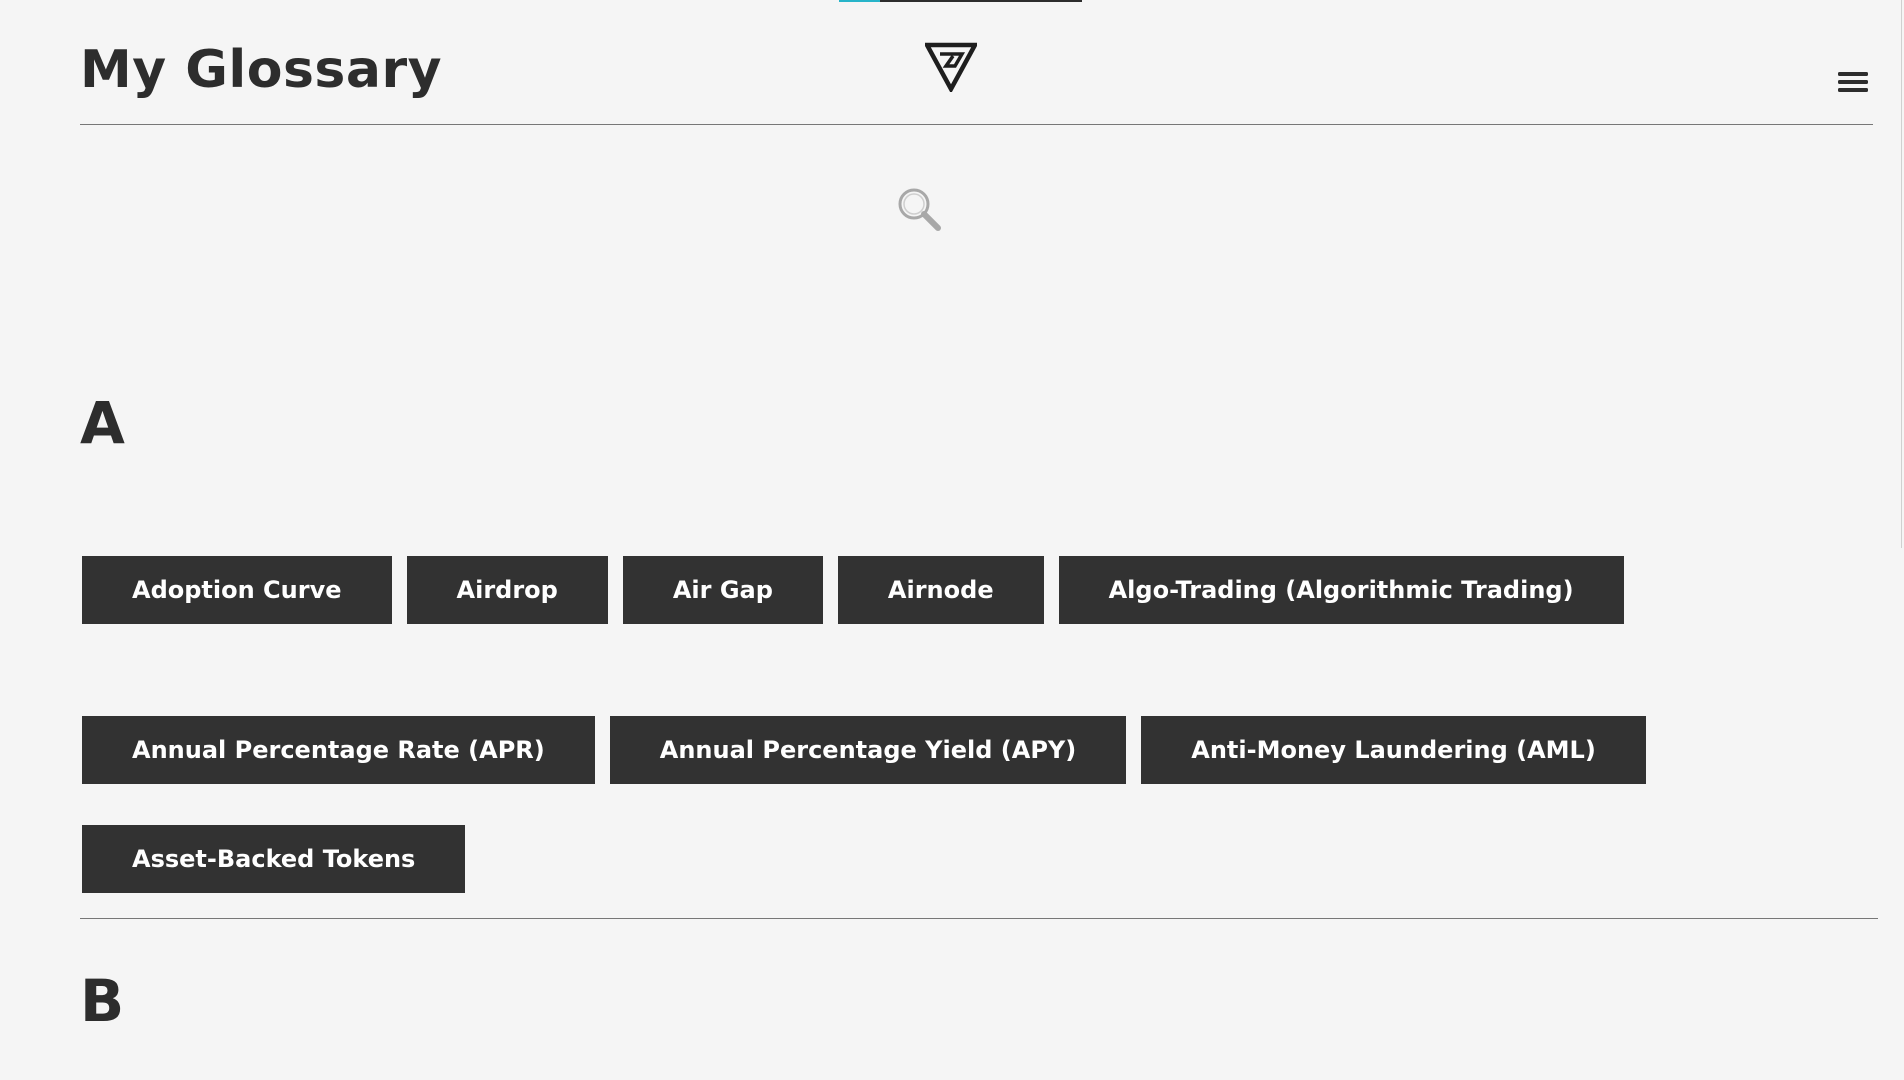 The width and height of the screenshot is (1904, 1080). Describe the element at coordinates (722, 590) in the screenshot. I see `term-air-gap-button: Air Gap` at that location.